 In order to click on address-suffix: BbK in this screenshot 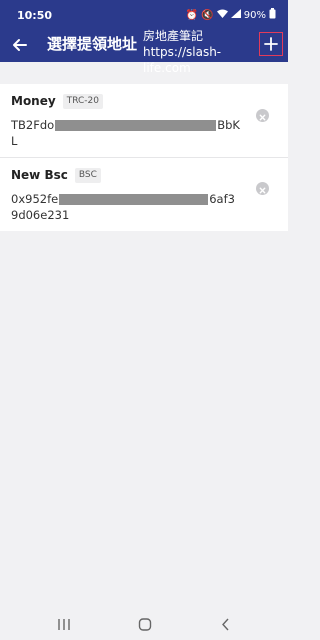, I will do `click(228, 125)`.